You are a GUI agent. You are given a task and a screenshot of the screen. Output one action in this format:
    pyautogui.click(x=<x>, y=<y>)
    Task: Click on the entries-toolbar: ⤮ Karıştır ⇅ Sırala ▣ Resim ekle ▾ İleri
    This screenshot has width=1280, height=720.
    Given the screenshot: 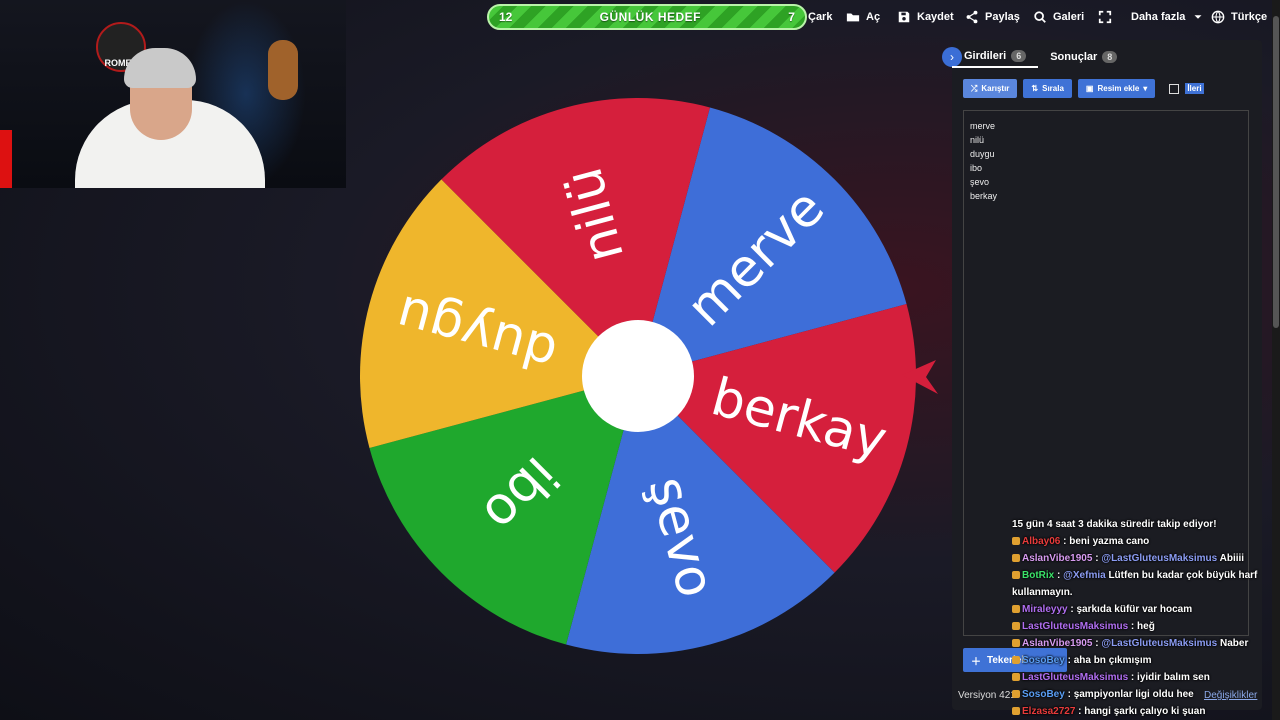 What is the action you would take?
    pyautogui.click(x=1083, y=88)
    